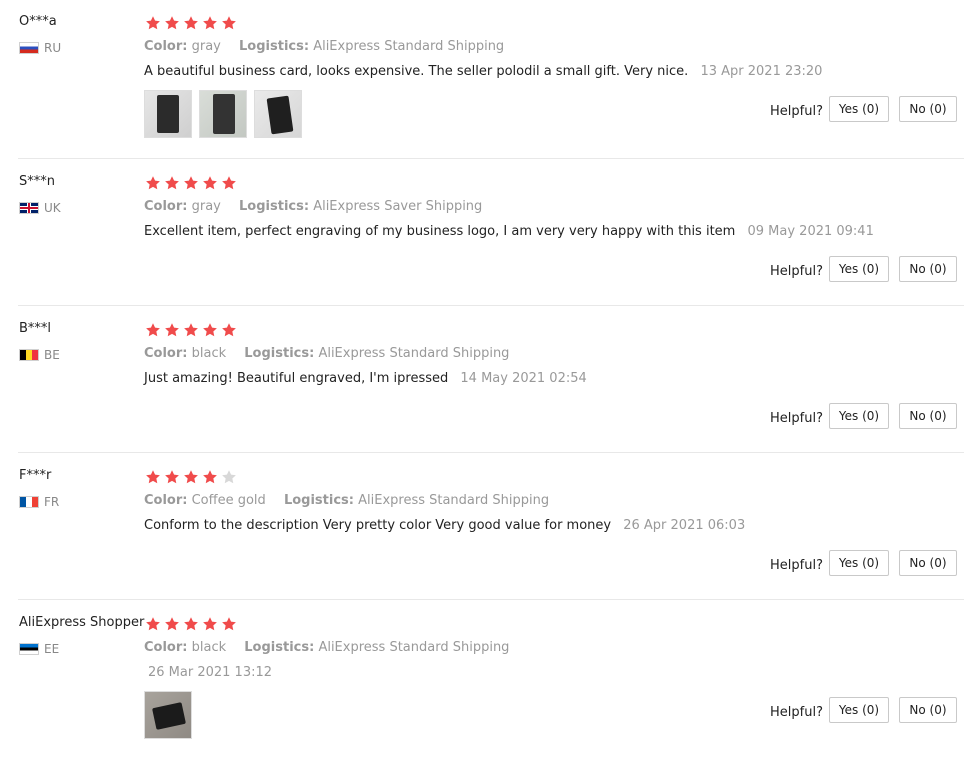 The width and height of the screenshot is (964, 760). What do you see at coordinates (52, 208) in the screenshot?
I see `country-code: UK` at bounding box center [52, 208].